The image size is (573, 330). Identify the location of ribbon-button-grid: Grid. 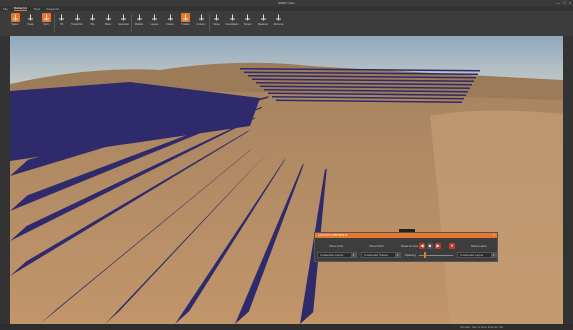
(46, 23).